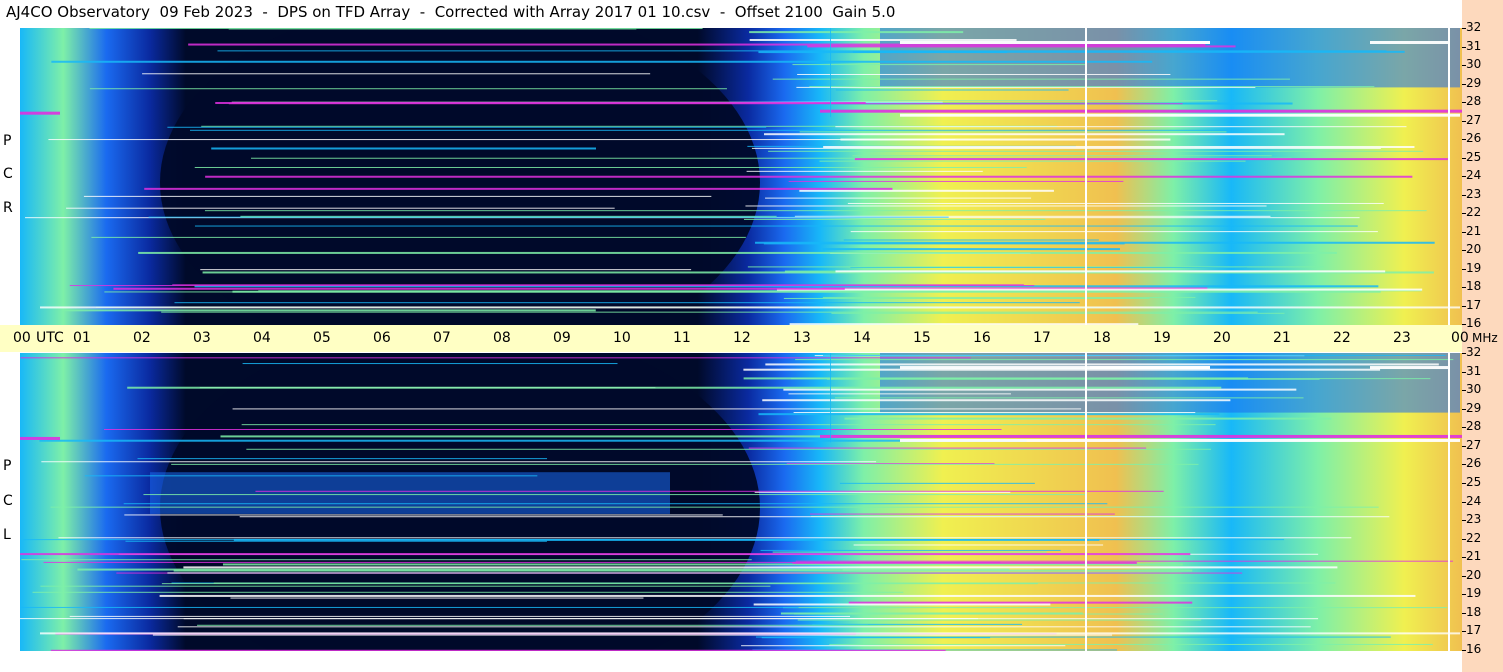 The image size is (1503, 672). I want to click on frequency-unit-label: MHz, so click(1485, 338).